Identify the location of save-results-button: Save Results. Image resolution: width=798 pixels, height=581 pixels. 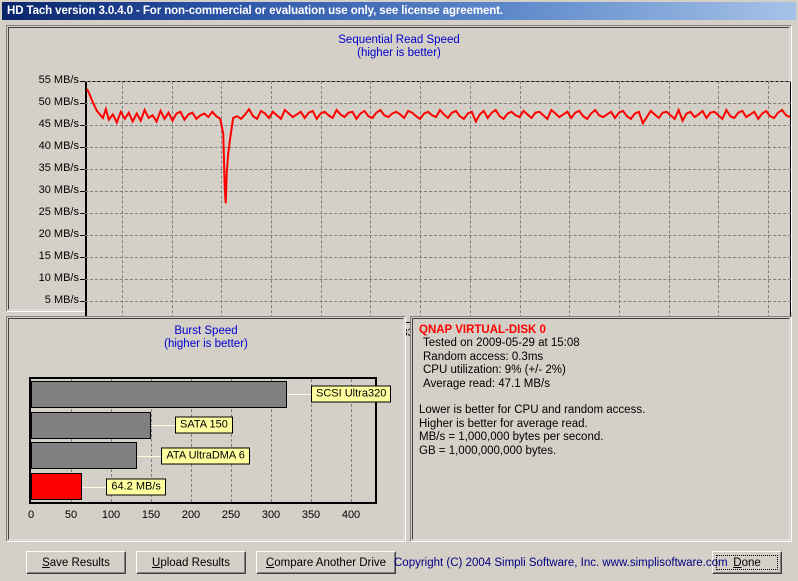
(76, 562).